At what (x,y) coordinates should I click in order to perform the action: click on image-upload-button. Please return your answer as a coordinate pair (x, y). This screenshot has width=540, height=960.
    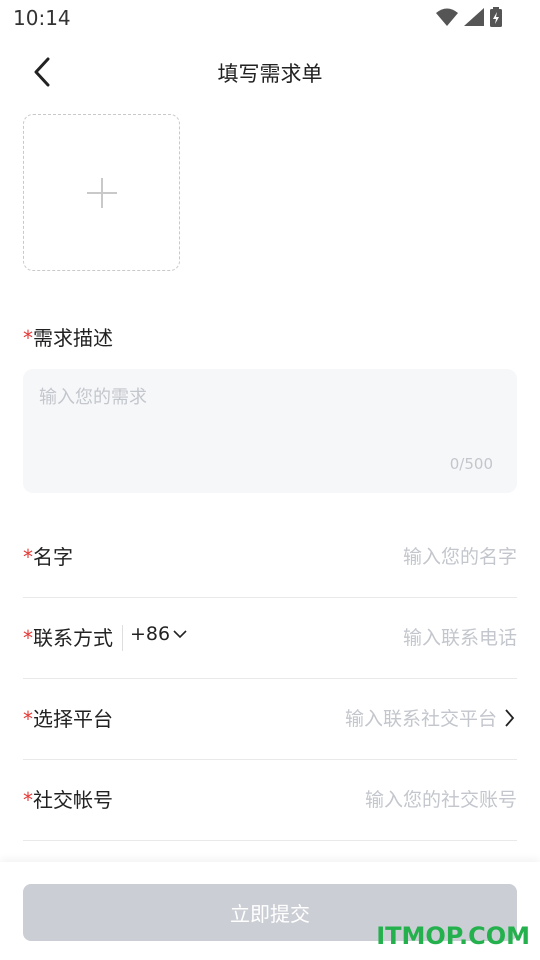
    Looking at the image, I should click on (101, 192).